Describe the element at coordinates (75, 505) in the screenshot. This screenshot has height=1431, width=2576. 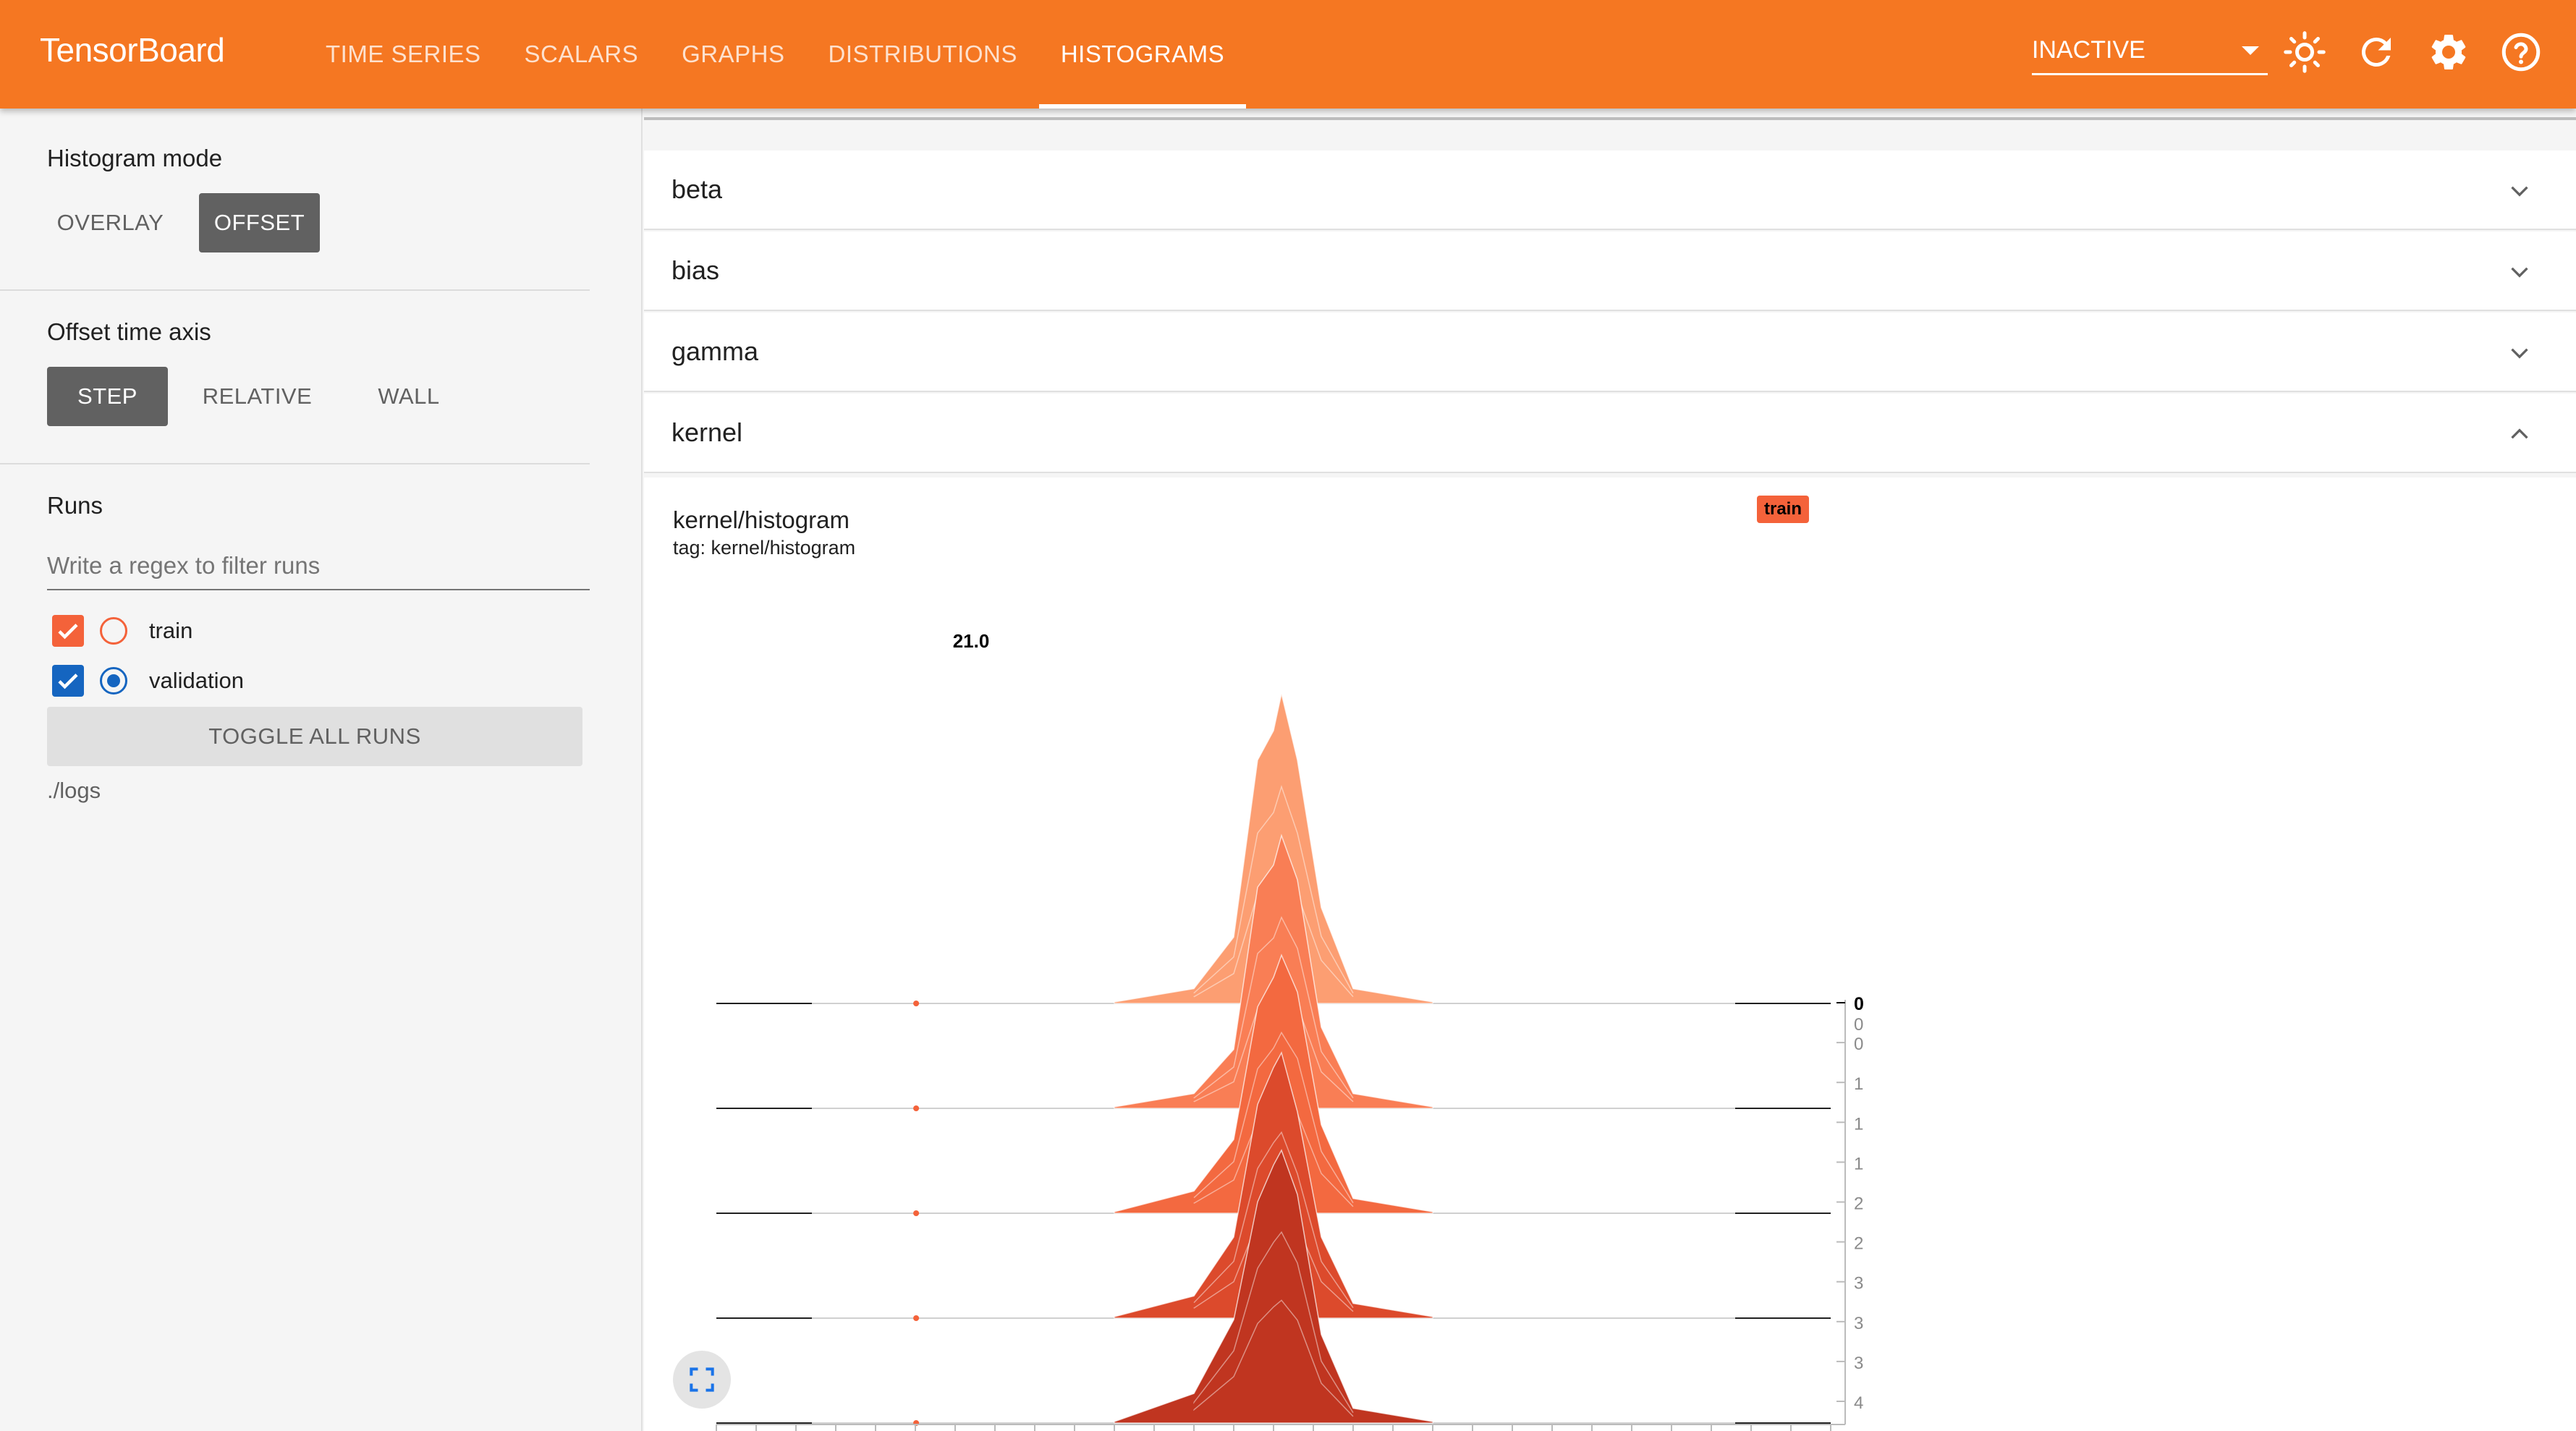
I see `runs-title: Runs` at that location.